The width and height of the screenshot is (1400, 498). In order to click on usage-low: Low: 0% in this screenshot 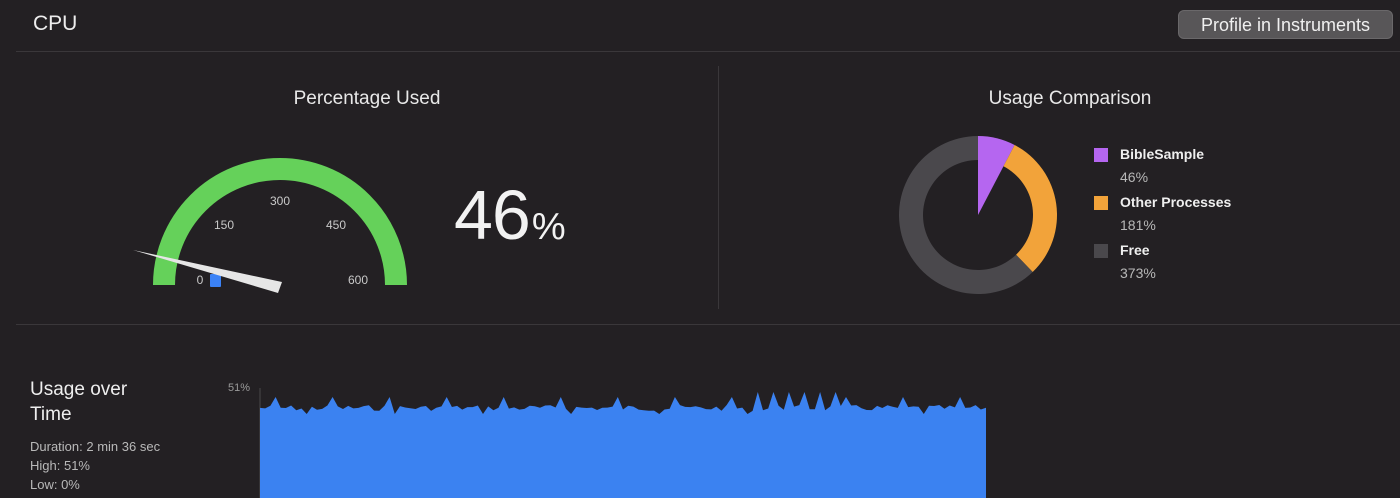, I will do `click(55, 484)`.